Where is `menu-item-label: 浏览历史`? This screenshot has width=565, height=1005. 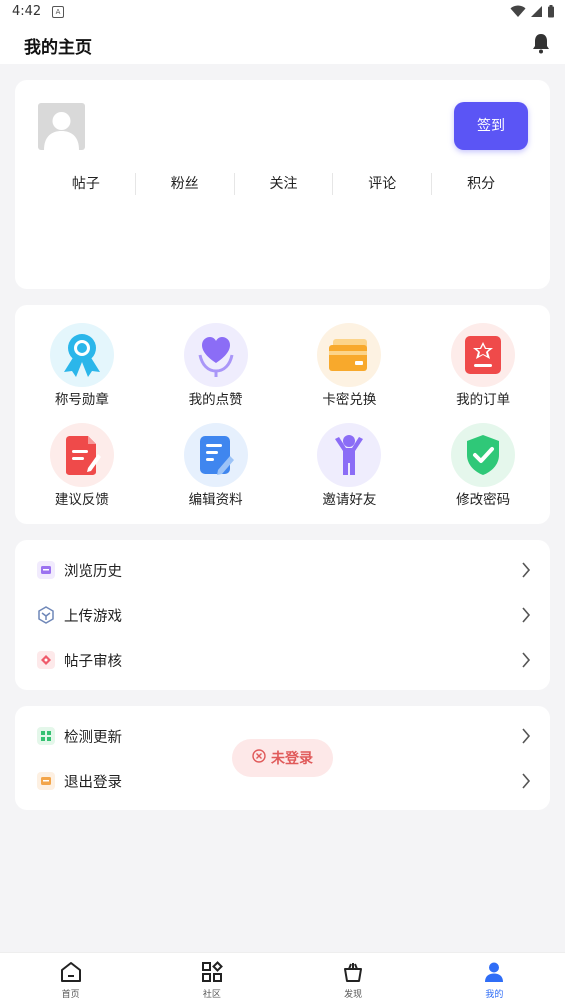 menu-item-label: 浏览历史 is located at coordinates (93, 572).